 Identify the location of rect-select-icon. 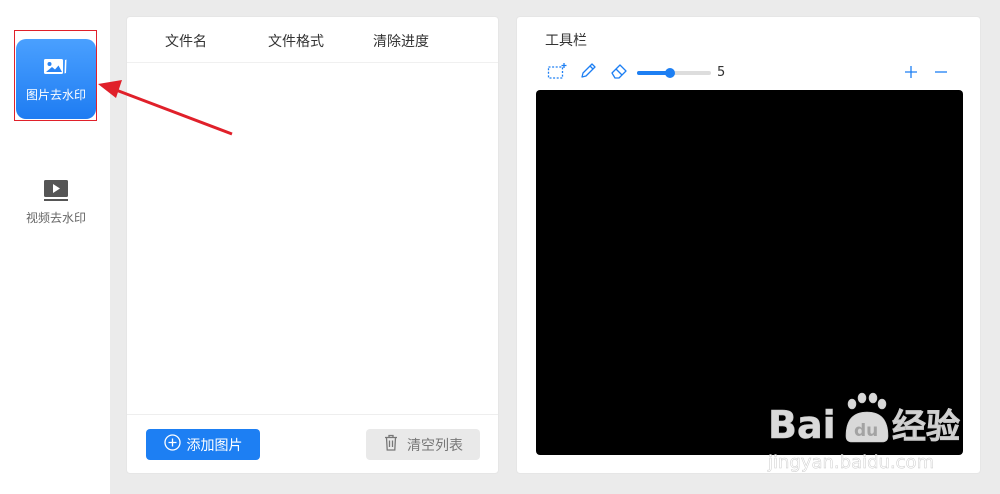
(557, 73).